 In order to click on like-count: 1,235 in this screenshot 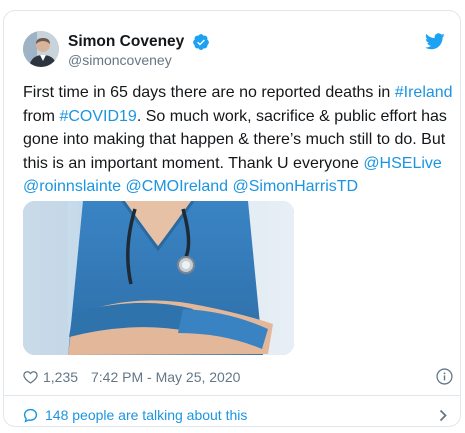, I will do `click(60, 377)`.